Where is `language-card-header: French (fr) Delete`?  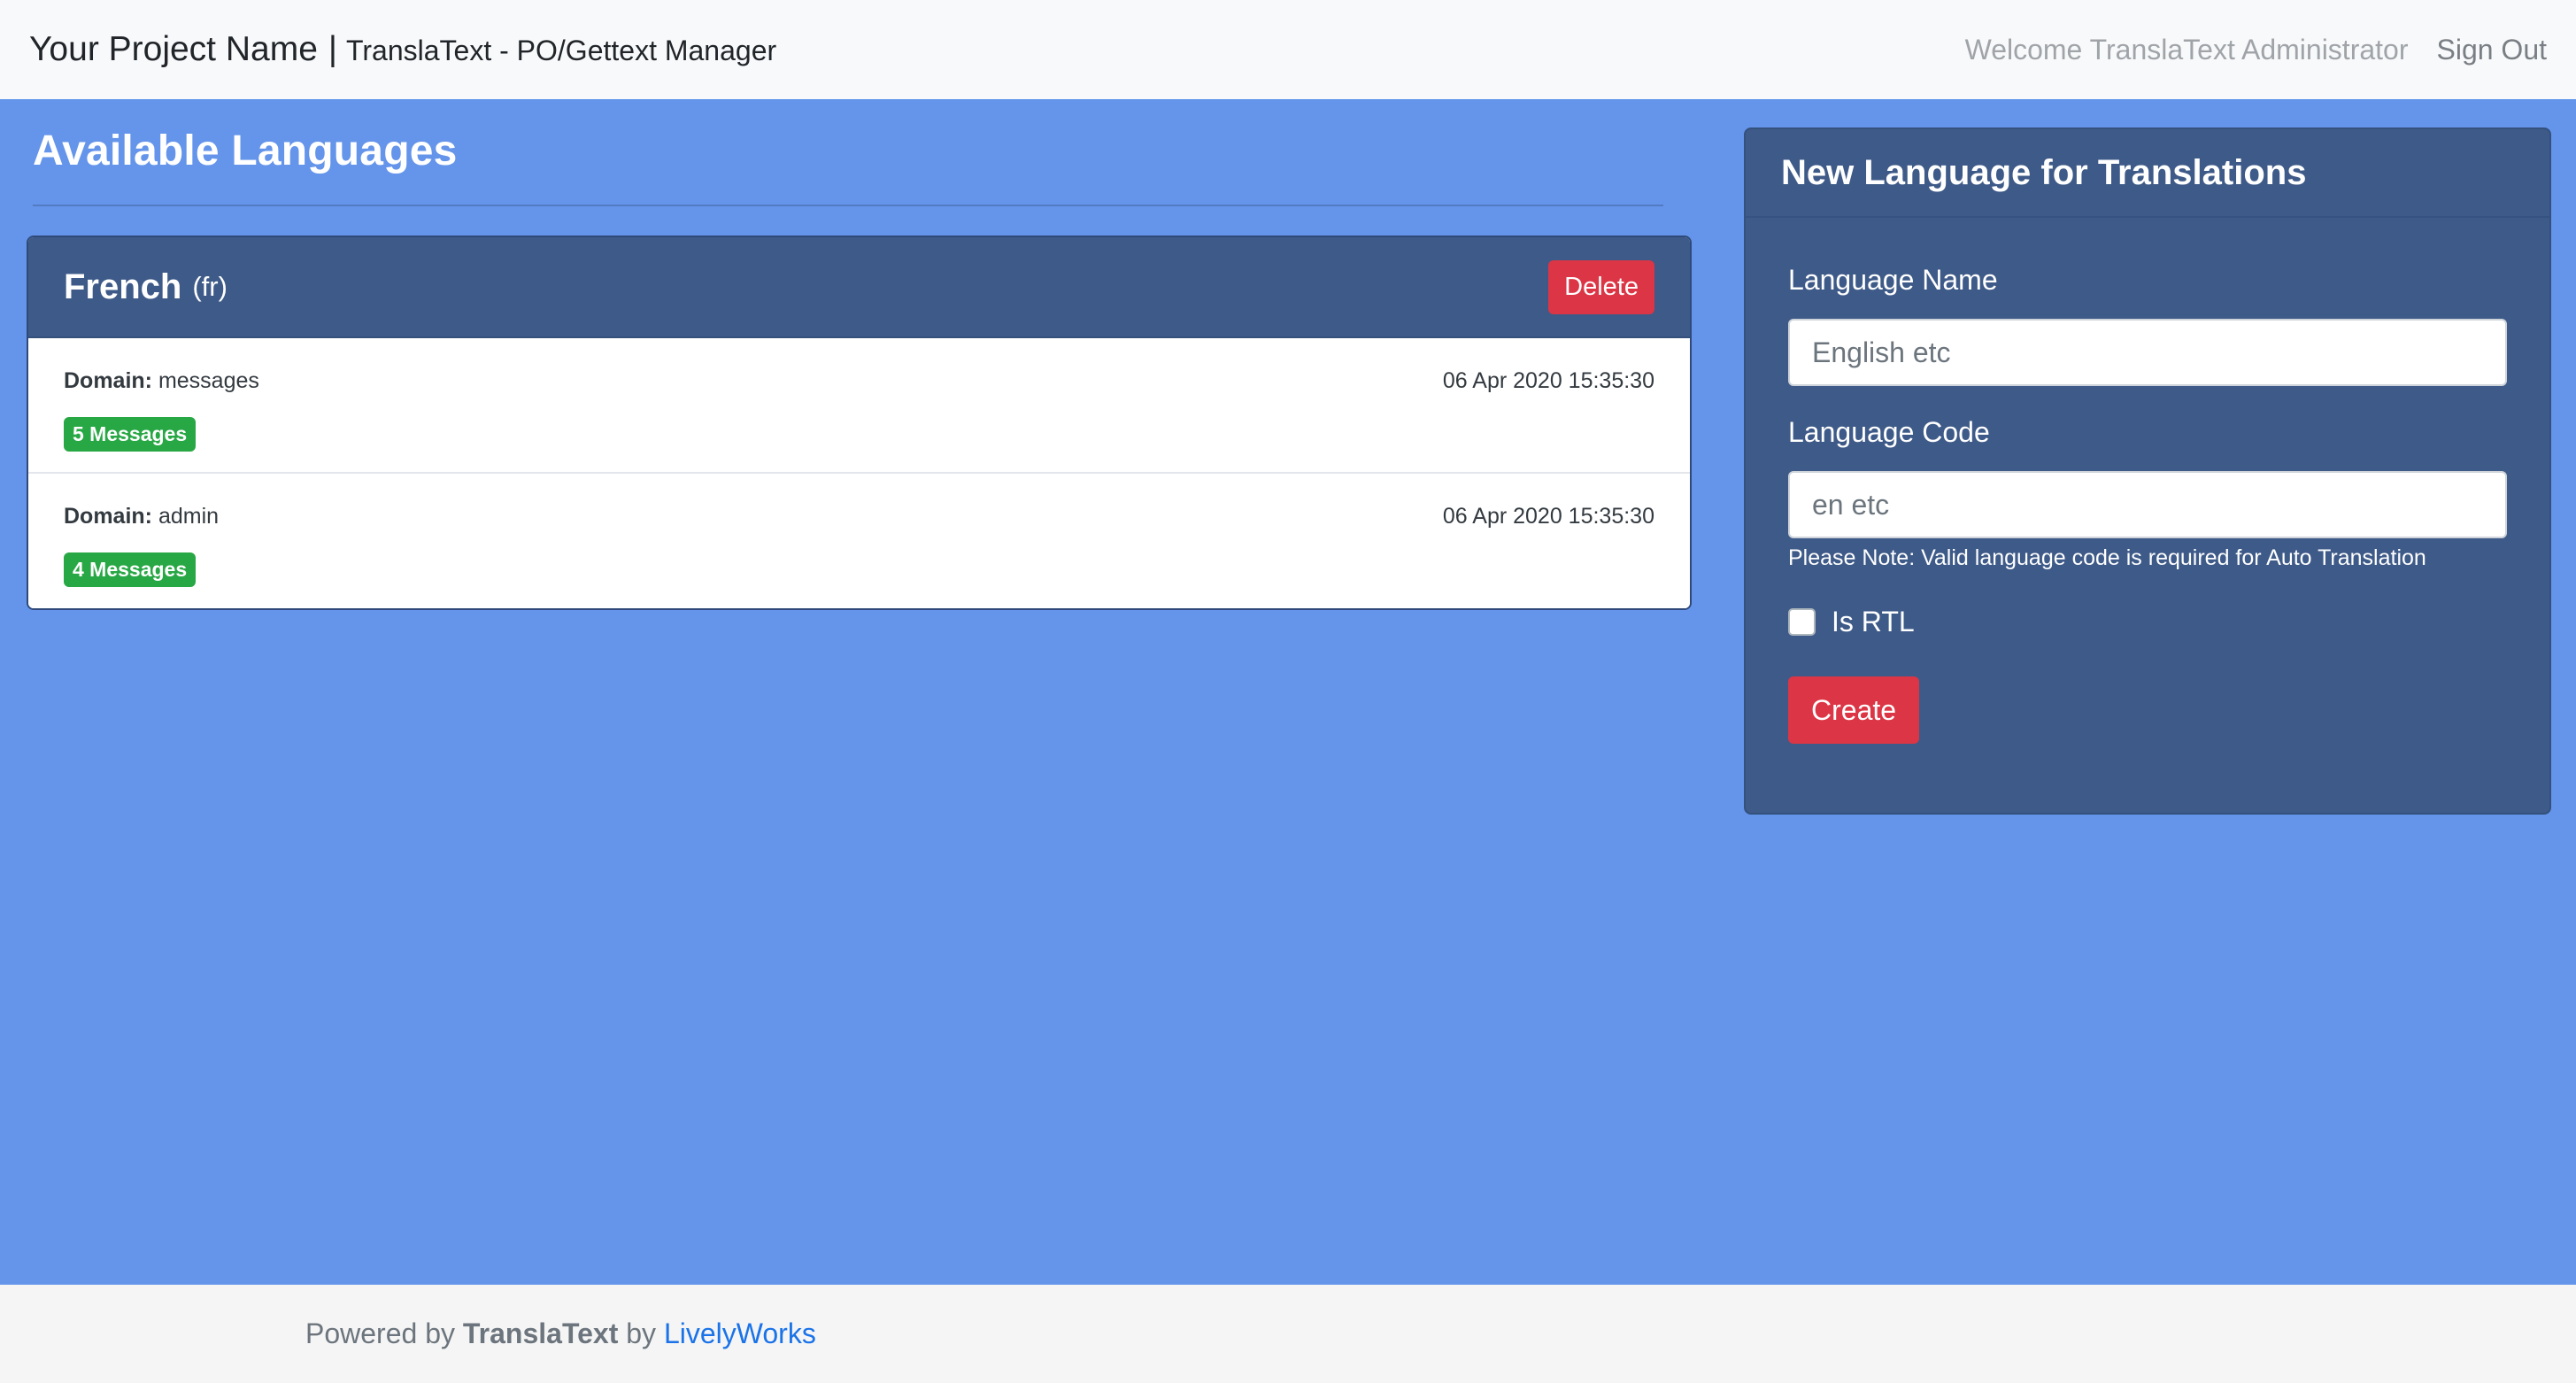 language-card-header: French (fr) Delete is located at coordinates (859, 288).